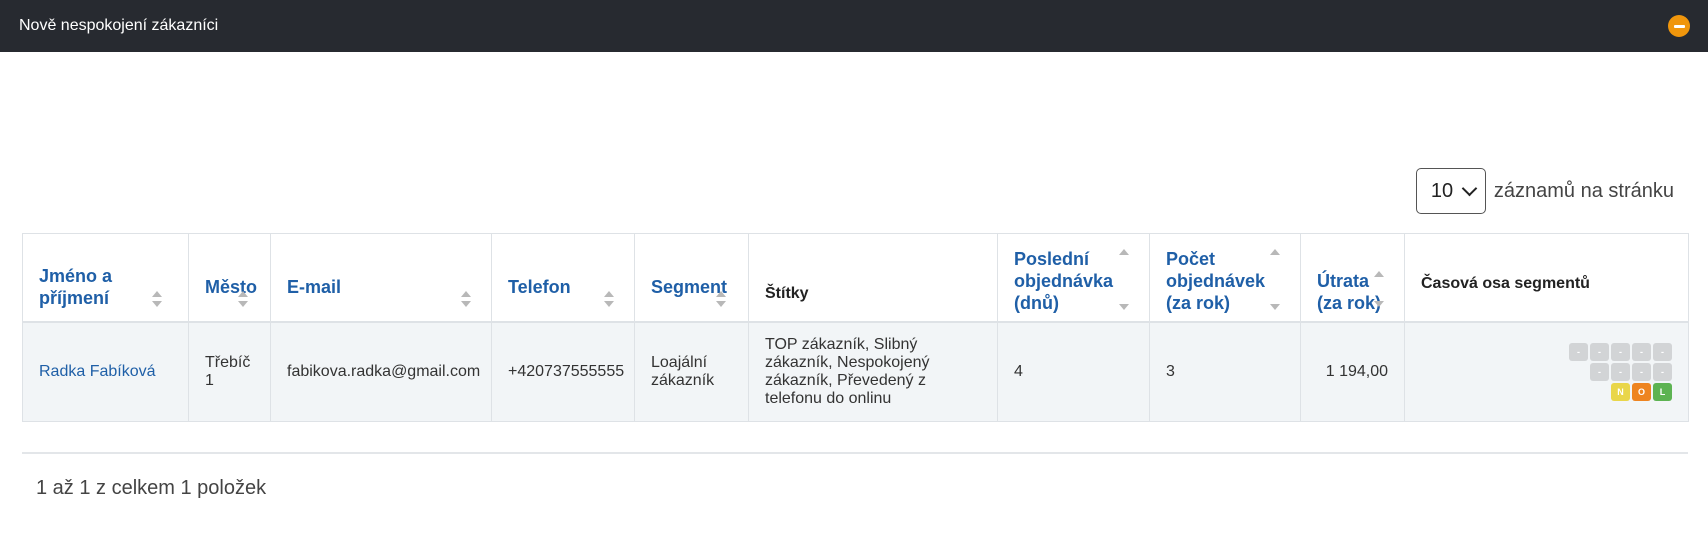 The image size is (1708, 558). I want to click on column-header-last-order: Poslední objednávka (dnů), so click(1073, 278).